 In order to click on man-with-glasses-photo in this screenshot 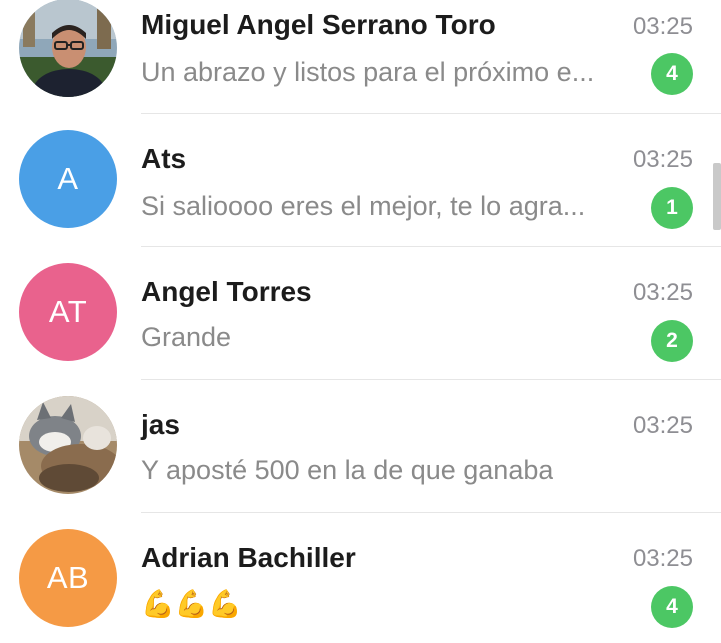, I will do `click(68, 48)`.